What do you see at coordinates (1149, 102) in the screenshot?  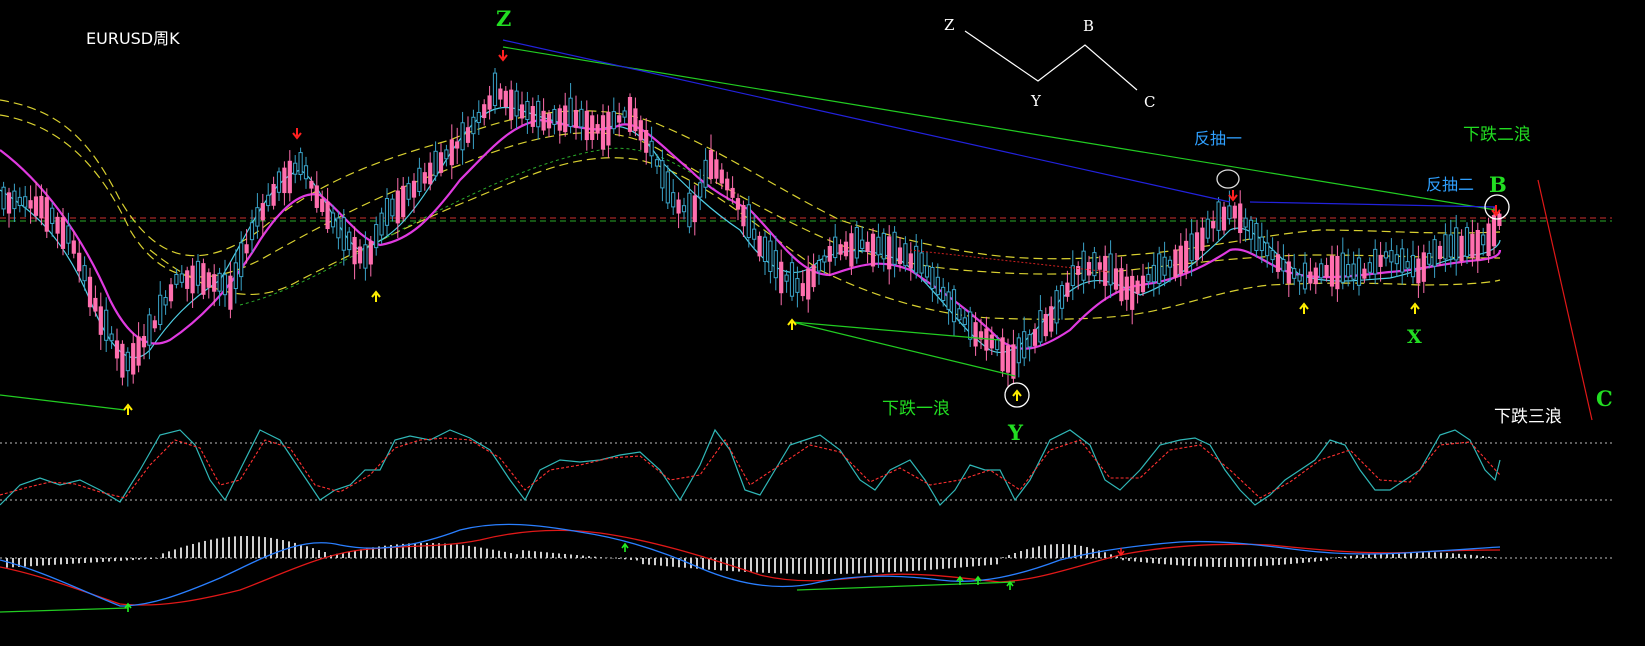 I see `legend-label-c: C` at bounding box center [1149, 102].